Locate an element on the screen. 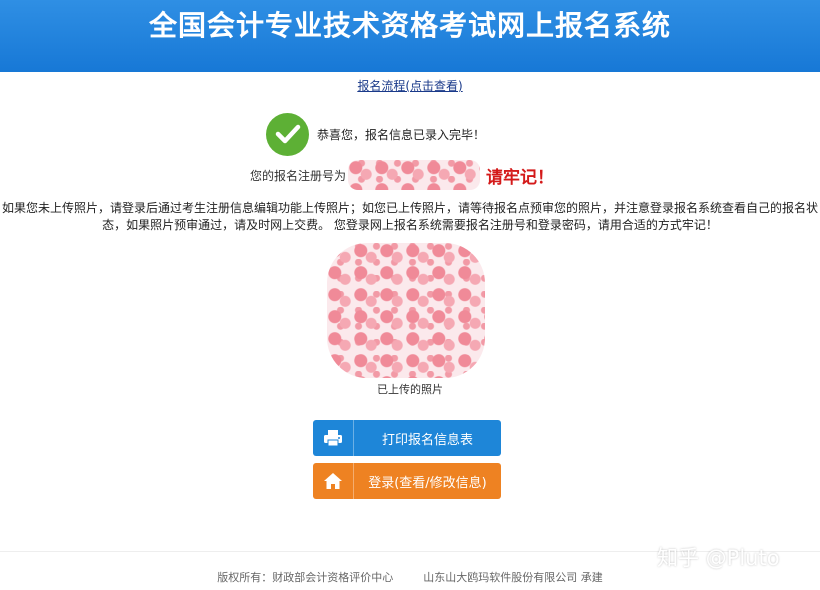 The image size is (820, 590). home-icon is located at coordinates (333, 481).